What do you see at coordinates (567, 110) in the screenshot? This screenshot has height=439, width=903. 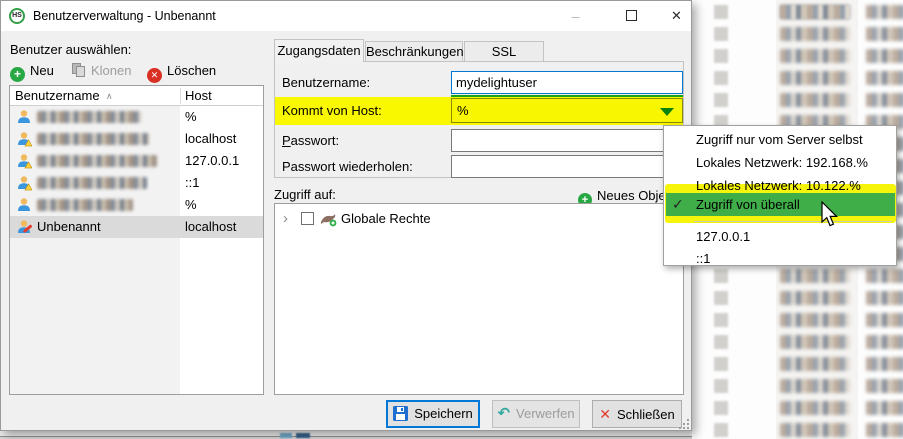 I see `host-combobox: %` at bounding box center [567, 110].